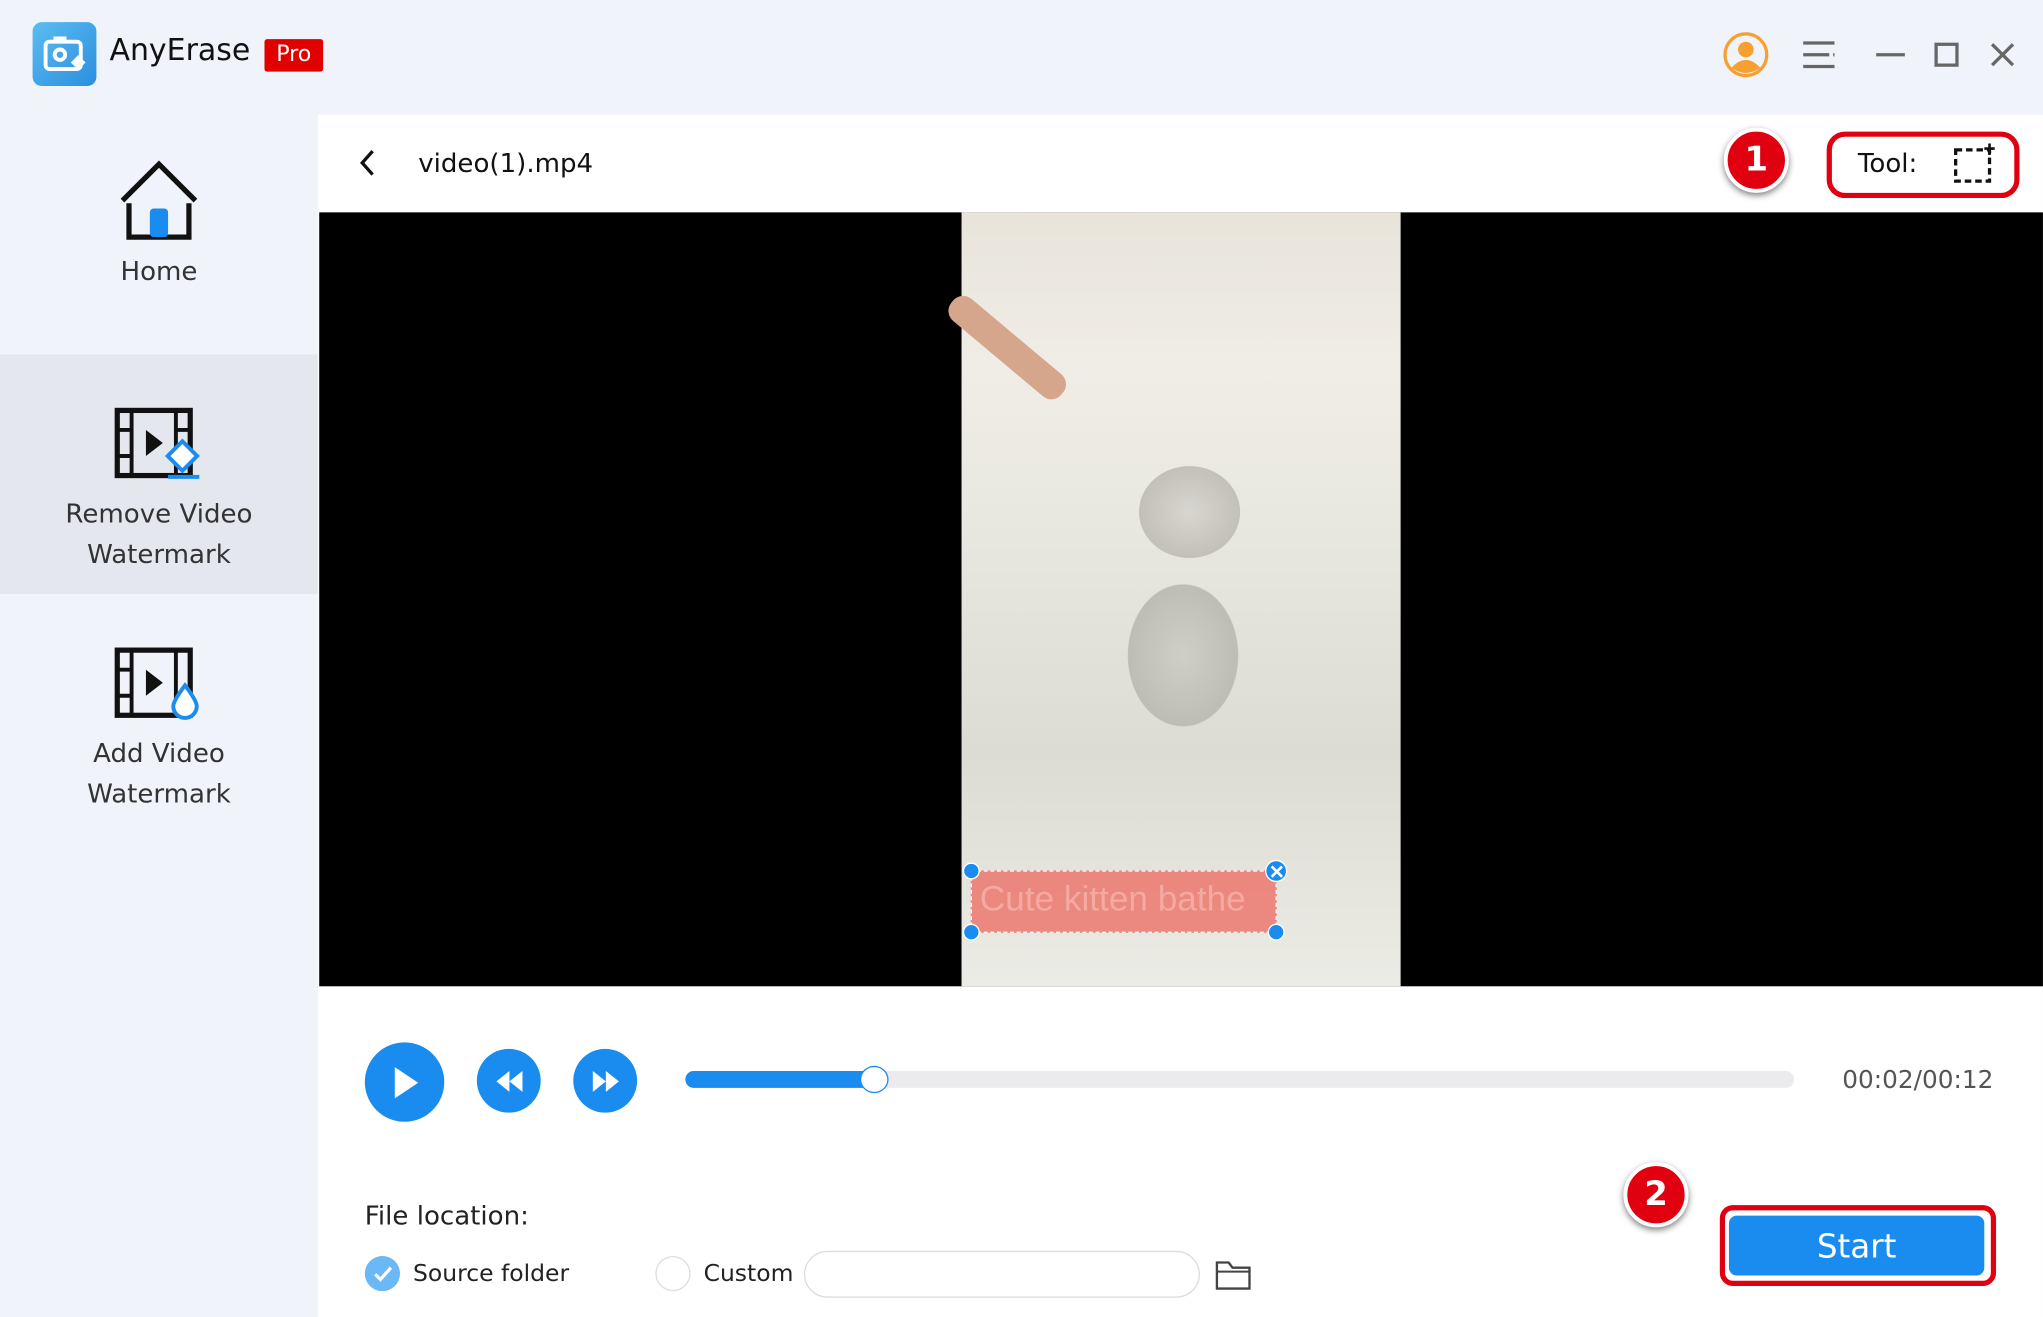 The image size is (2043, 1317). I want to click on user-avatar-icon, so click(1745, 54).